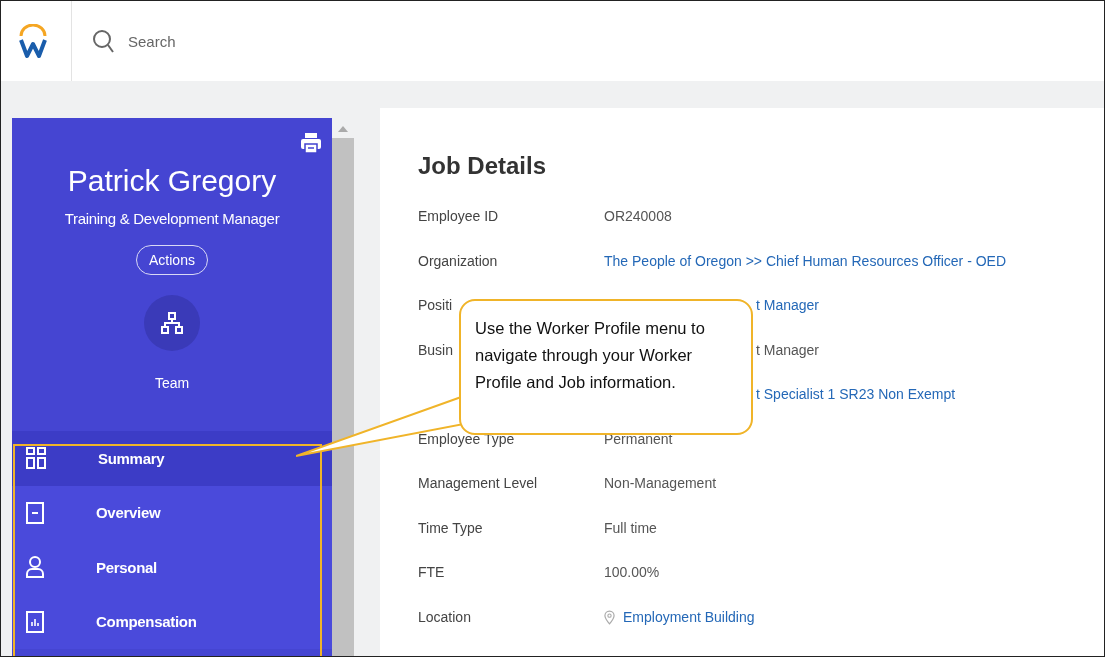 The image size is (1105, 657). What do you see at coordinates (172, 383) in the screenshot?
I see `team-label: Team` at bounding box center [172, 383].